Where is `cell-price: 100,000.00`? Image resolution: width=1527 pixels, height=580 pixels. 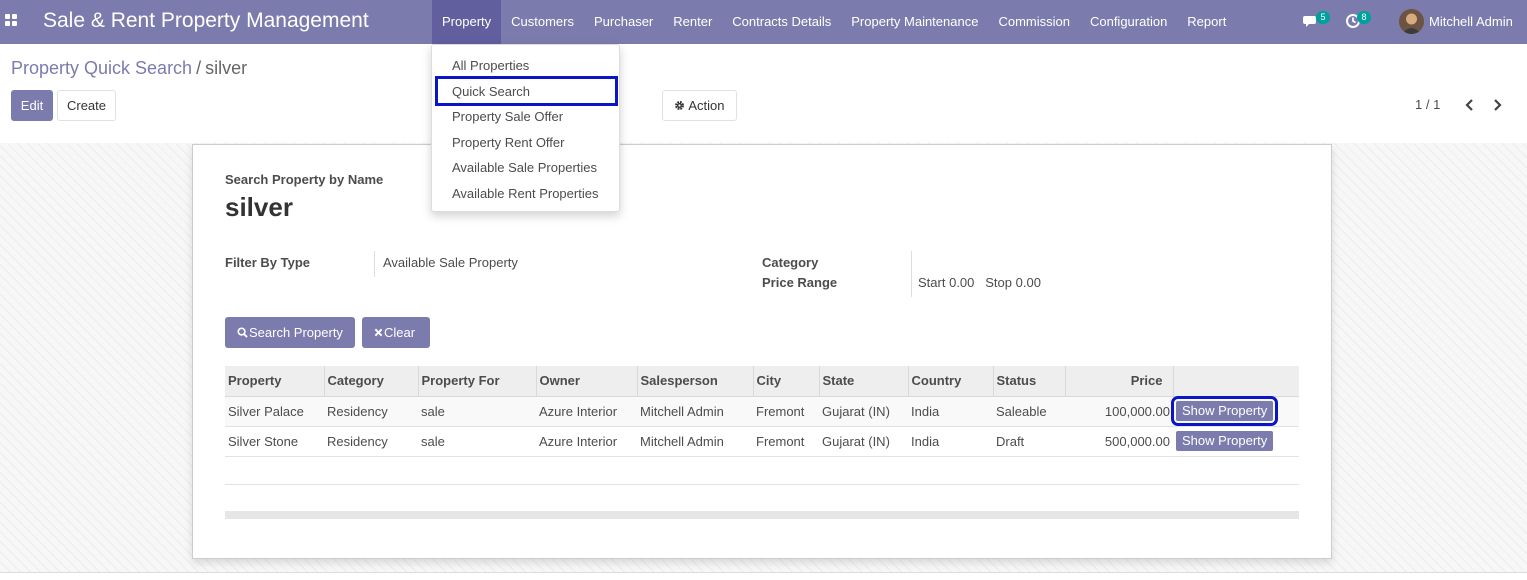 cell-price: 100,000.00 is located at coordinates (1119, 411).